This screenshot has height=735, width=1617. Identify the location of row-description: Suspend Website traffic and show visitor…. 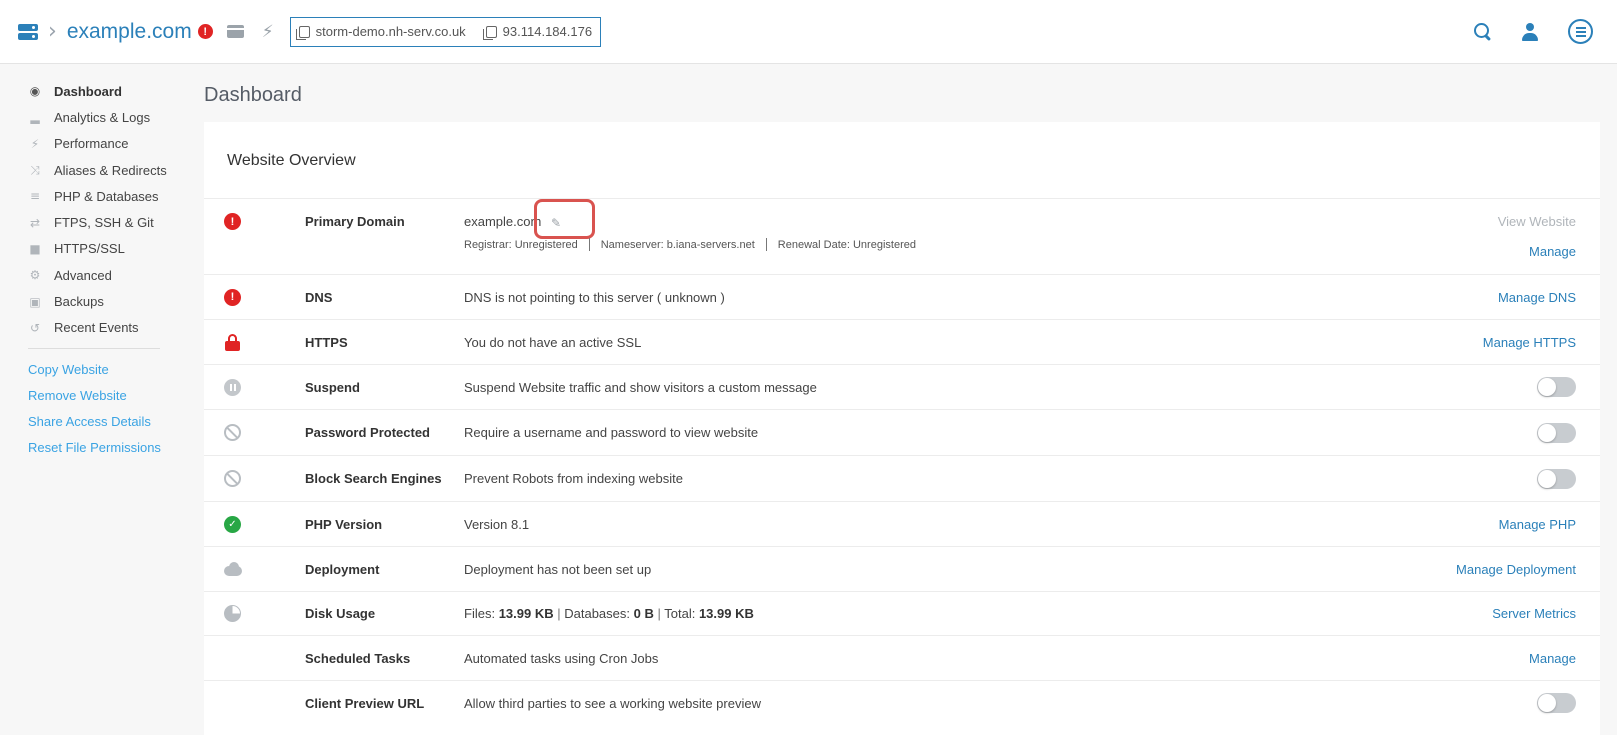
(640, 387).